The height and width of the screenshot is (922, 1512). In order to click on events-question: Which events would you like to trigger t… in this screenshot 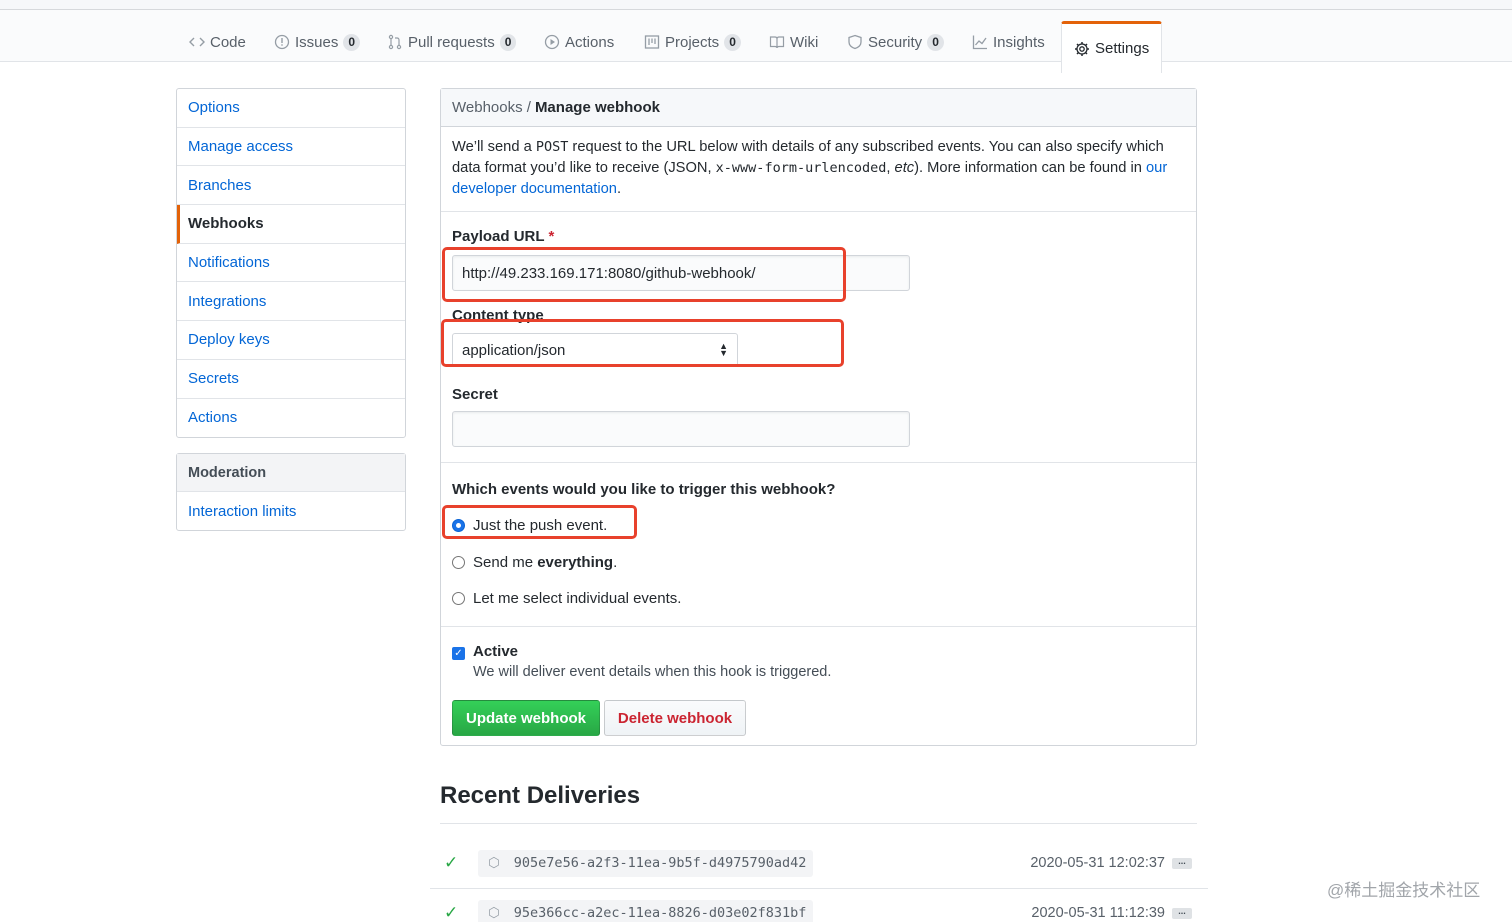, I will do `click(644, 489)`.